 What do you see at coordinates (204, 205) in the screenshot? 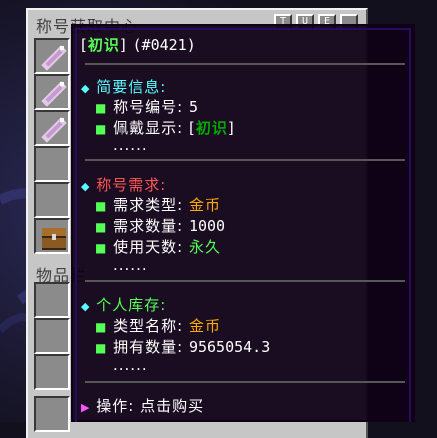
I see `requirement-type-value: 金币` at bounding box center [204, 205].